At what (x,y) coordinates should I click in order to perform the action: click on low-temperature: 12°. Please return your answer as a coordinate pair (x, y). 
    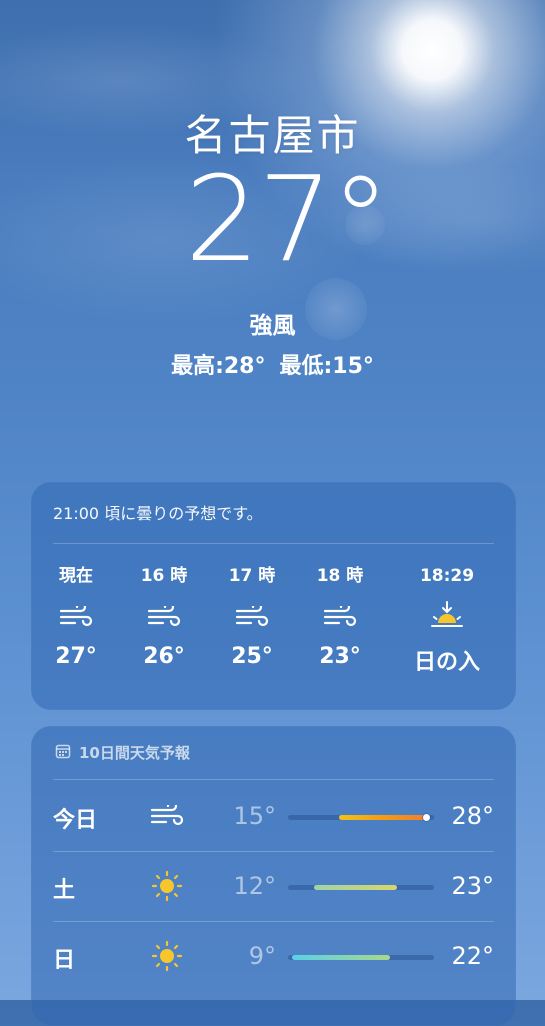
    Looking at the image, I should click on (254, 886).